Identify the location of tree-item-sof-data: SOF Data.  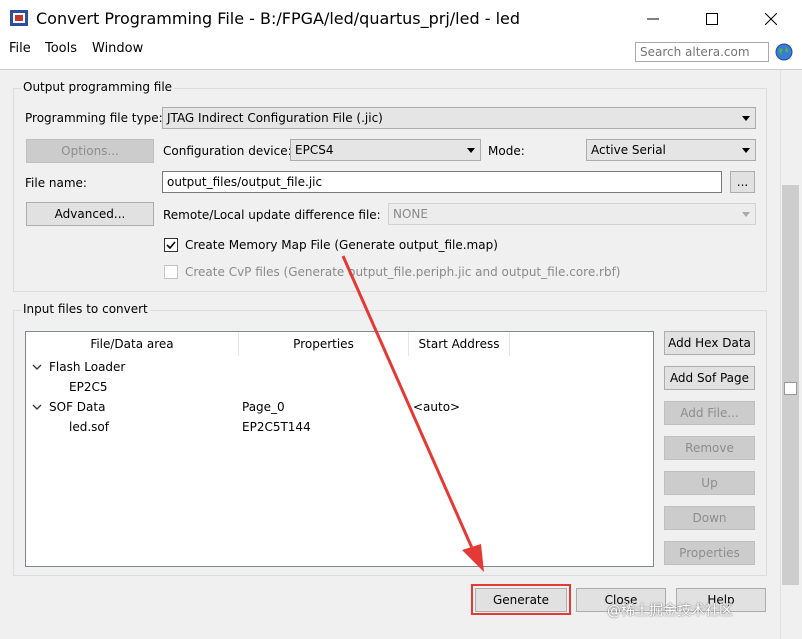
(77, 407).